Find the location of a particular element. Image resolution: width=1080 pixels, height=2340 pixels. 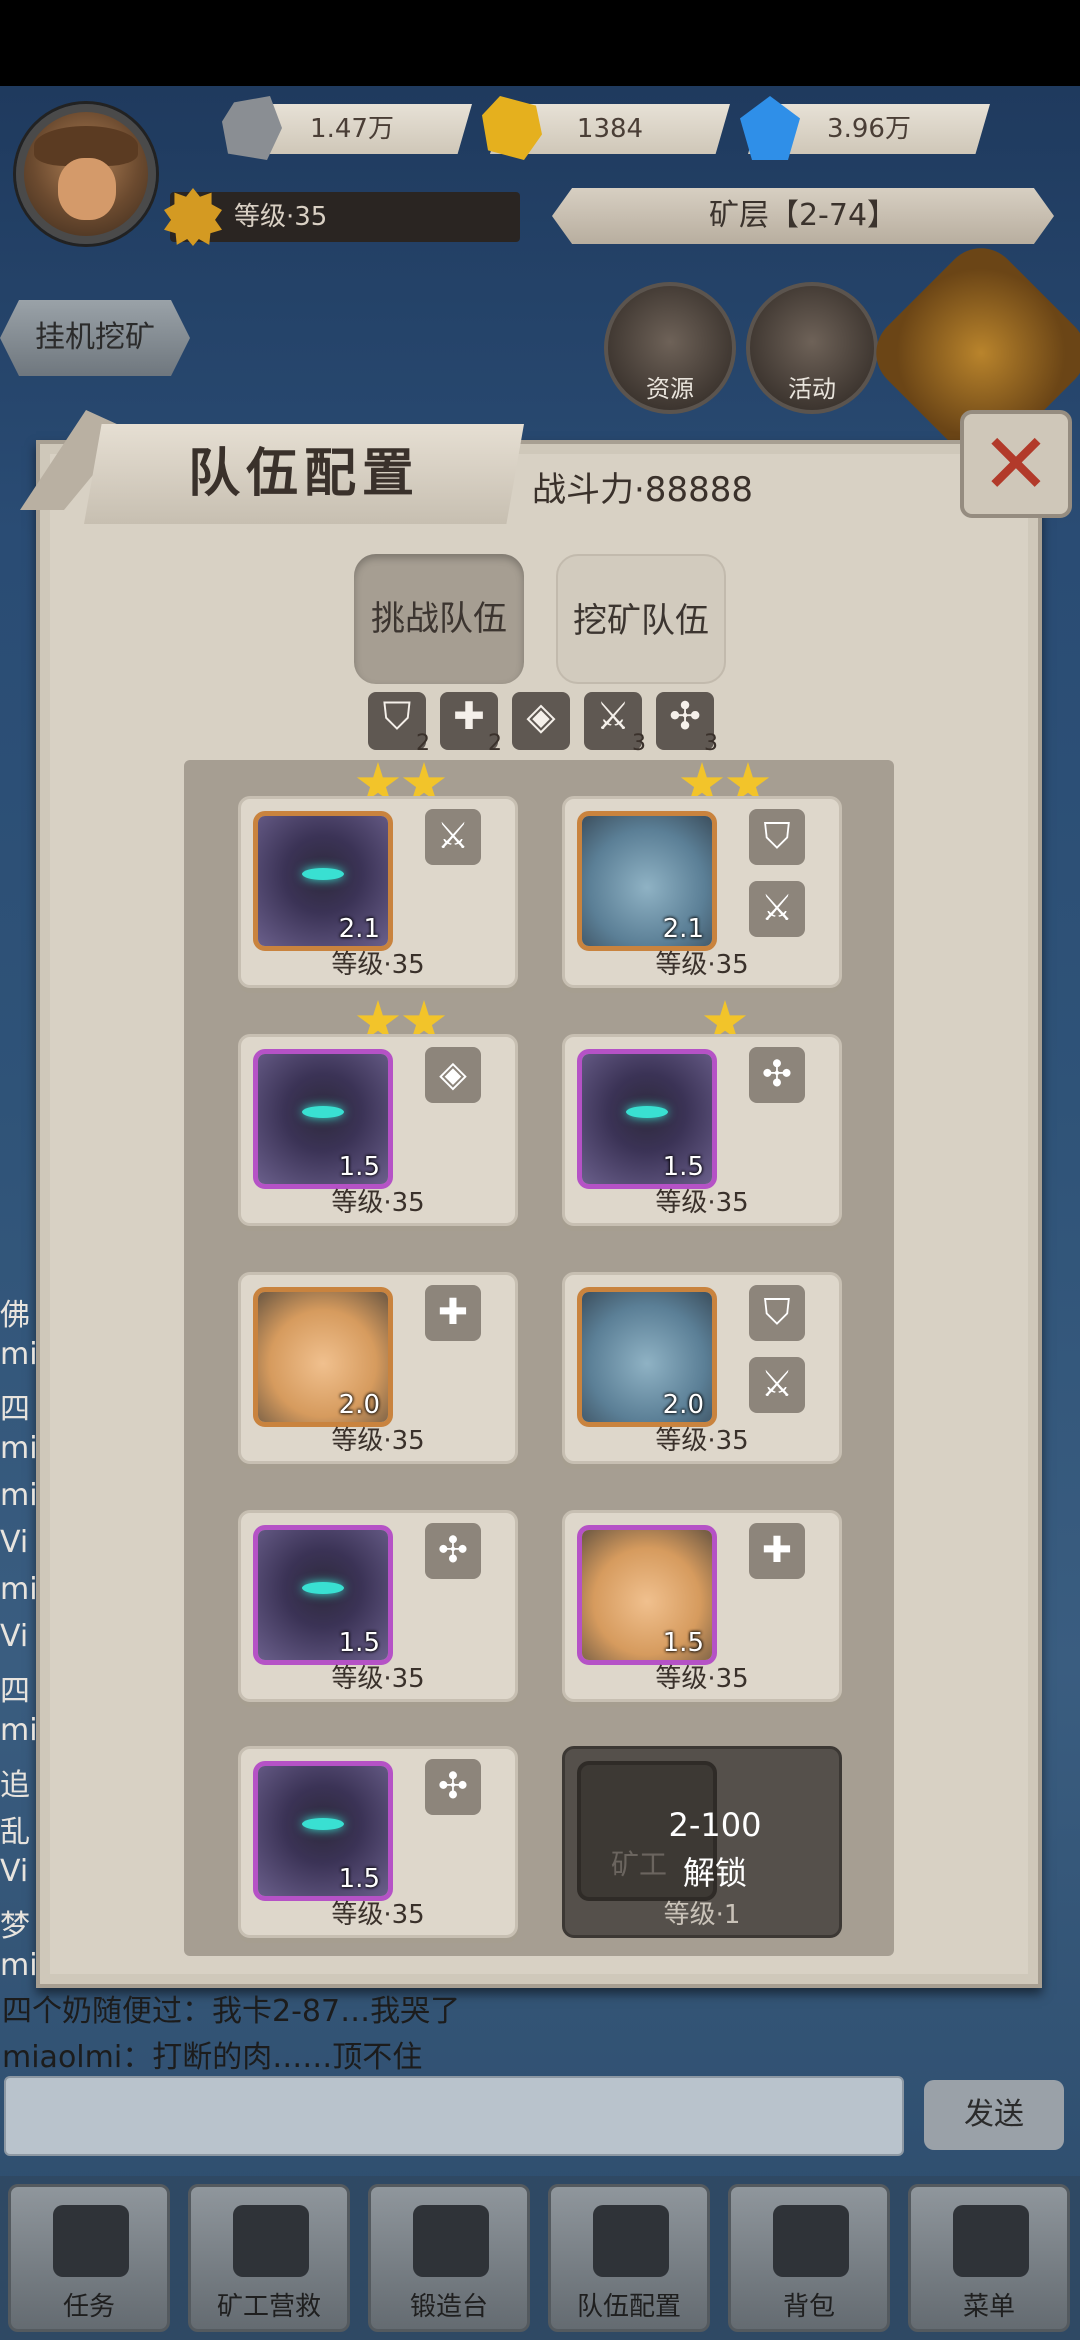

nav-forge-label: 锻造台 is located at coordinates (448, 2307).